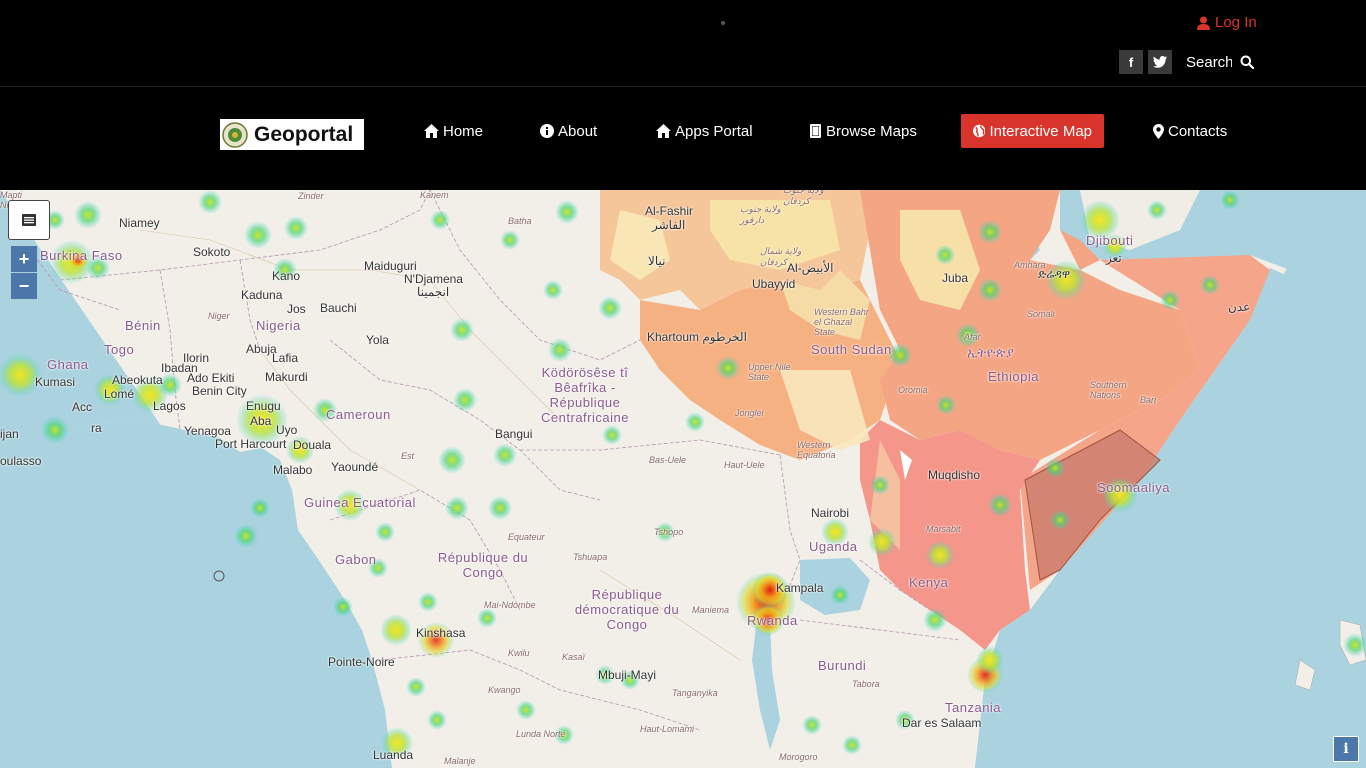 The height and width of the screenshot is (768, 1366). What do you see at coordinates (657, 261) in the screenshot?
I see `map-label-city: نيالا` at bounding box center [657, 261].